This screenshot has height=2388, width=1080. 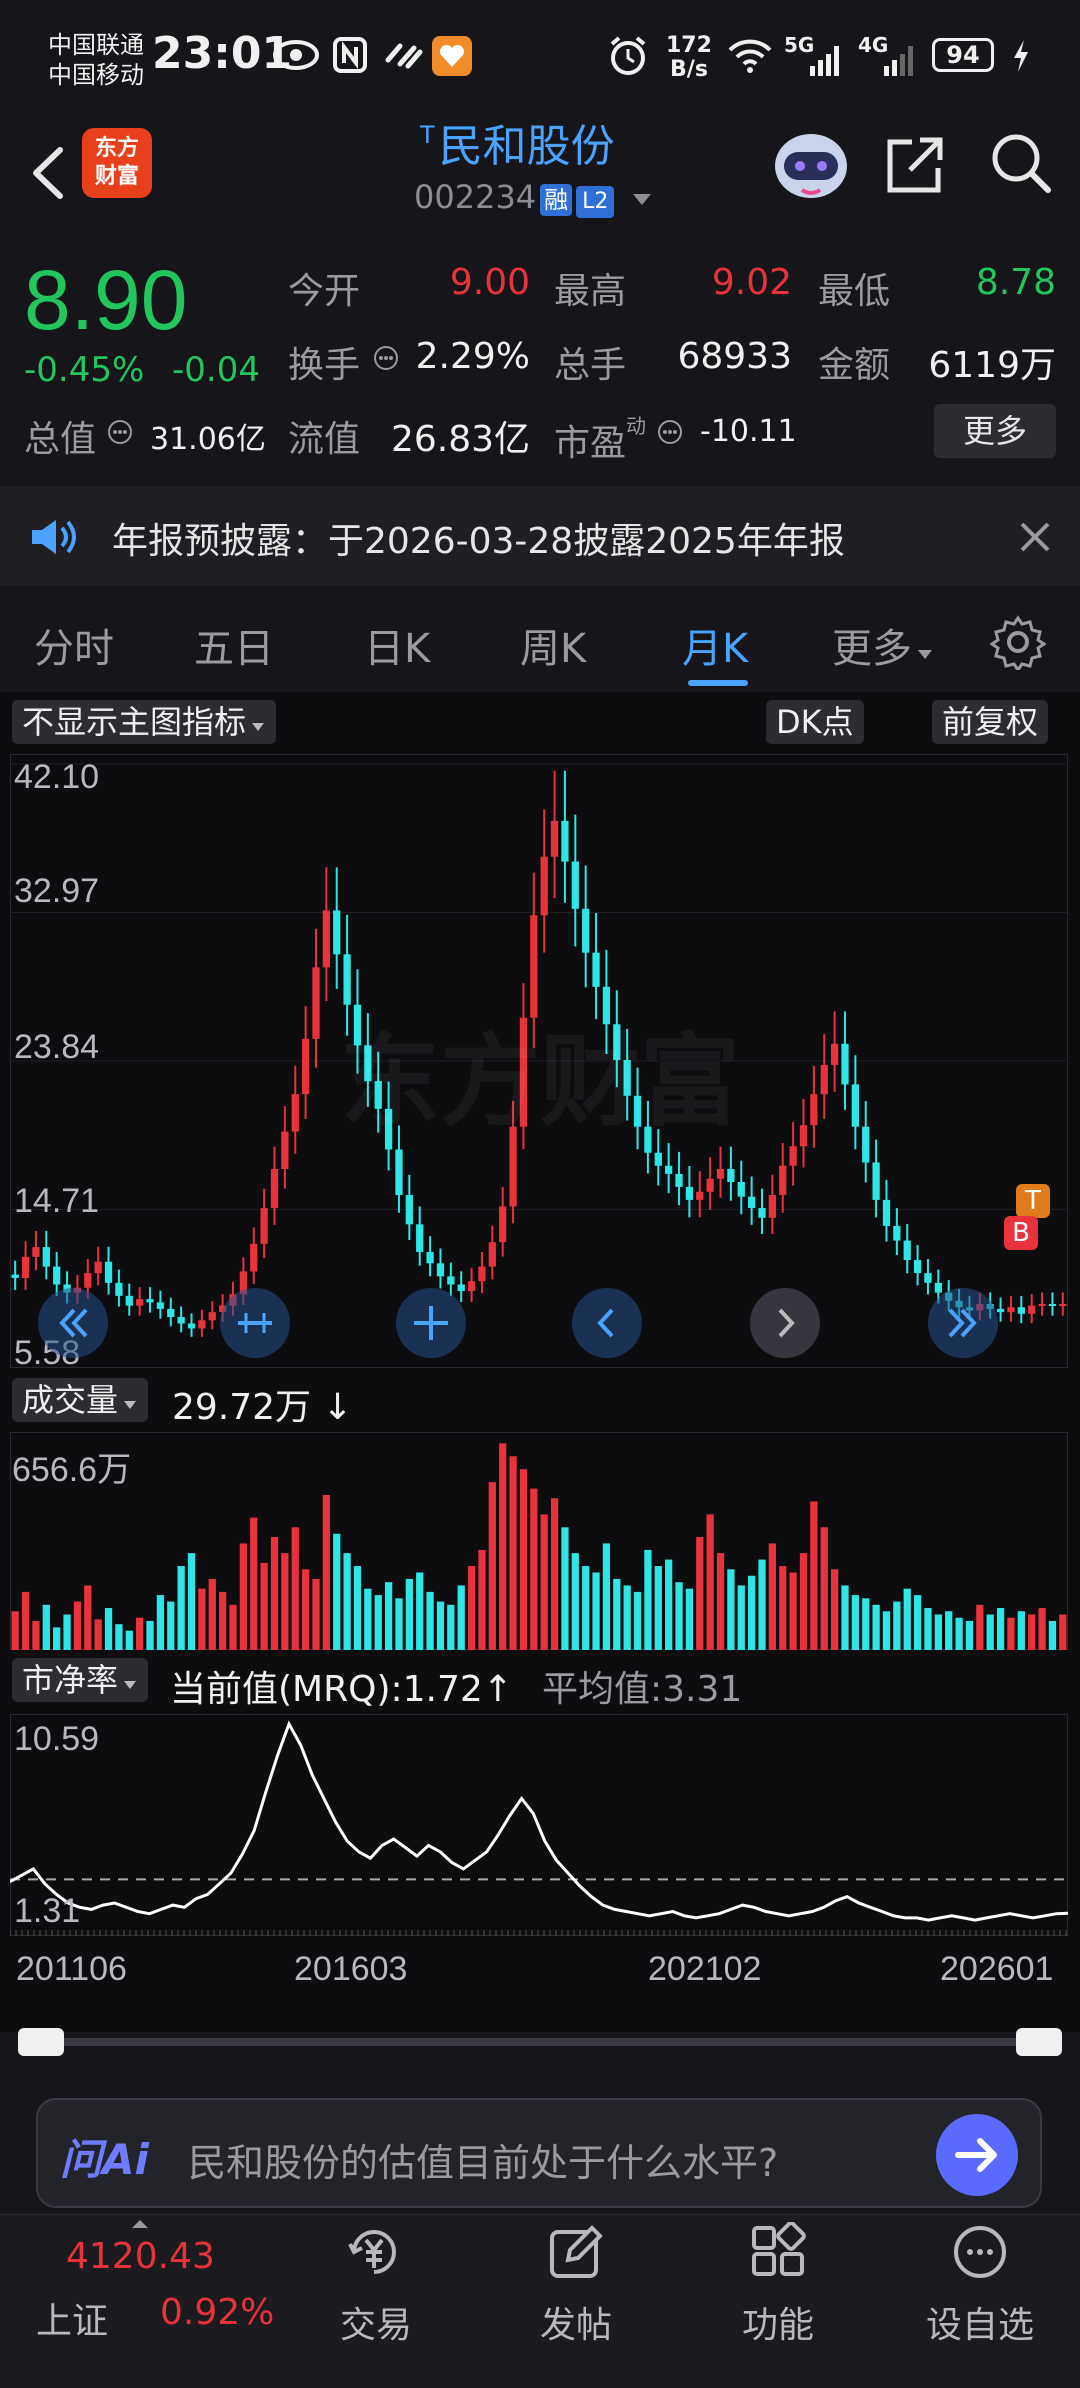 I want to click on volume-indicator-select: 成交量, so click(x=80, y=1400).